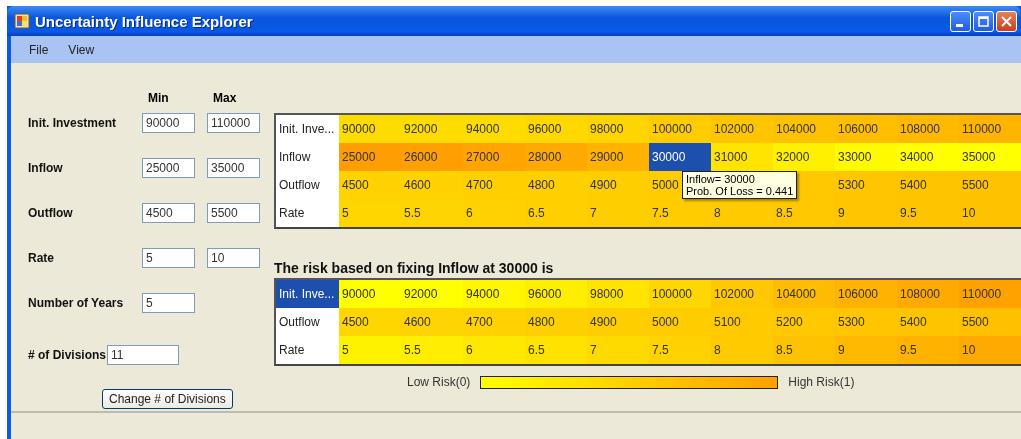 Image resolution: width=1021 pixels, height=439 pixels. What do you see at coordinates (167, 399) in the screenshot?
I see `change-divisions-button: Change # of Divisions` at bounding box center [167, 399].